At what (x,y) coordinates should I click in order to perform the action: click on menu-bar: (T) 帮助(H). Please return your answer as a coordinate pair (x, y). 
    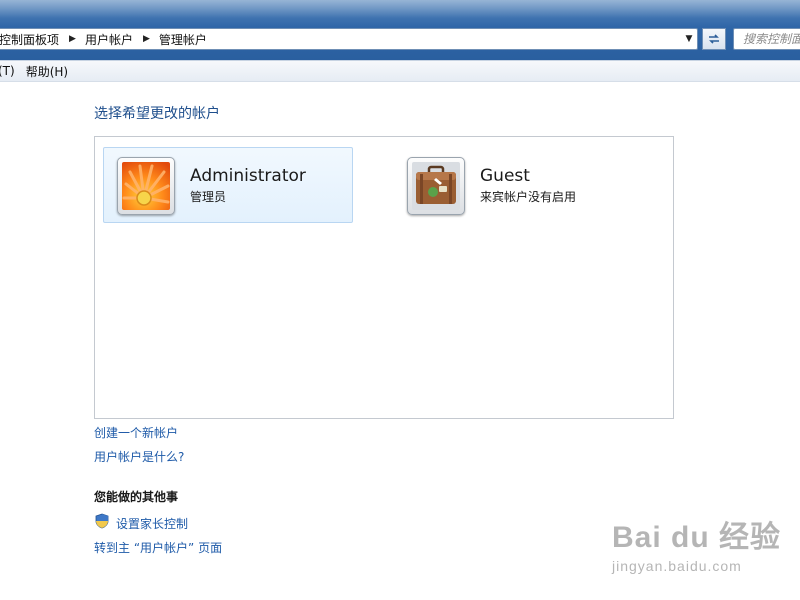
    Looking at the image, I should click on (400, 71).